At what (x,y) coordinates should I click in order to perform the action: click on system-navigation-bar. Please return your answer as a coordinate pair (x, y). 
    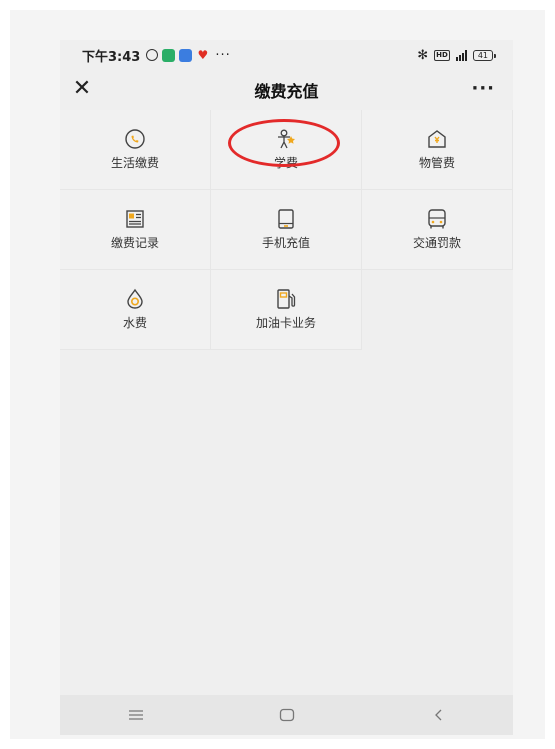
    Looking at the image, I should click on (286, 715).